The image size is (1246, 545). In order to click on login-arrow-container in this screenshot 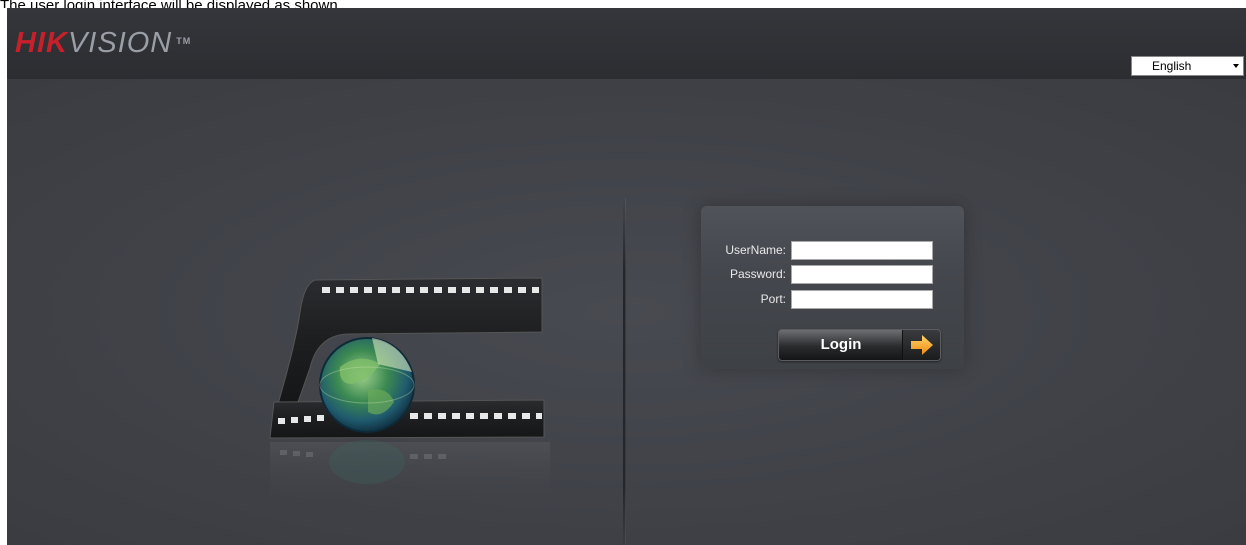, I will do `click(921, 345)`.